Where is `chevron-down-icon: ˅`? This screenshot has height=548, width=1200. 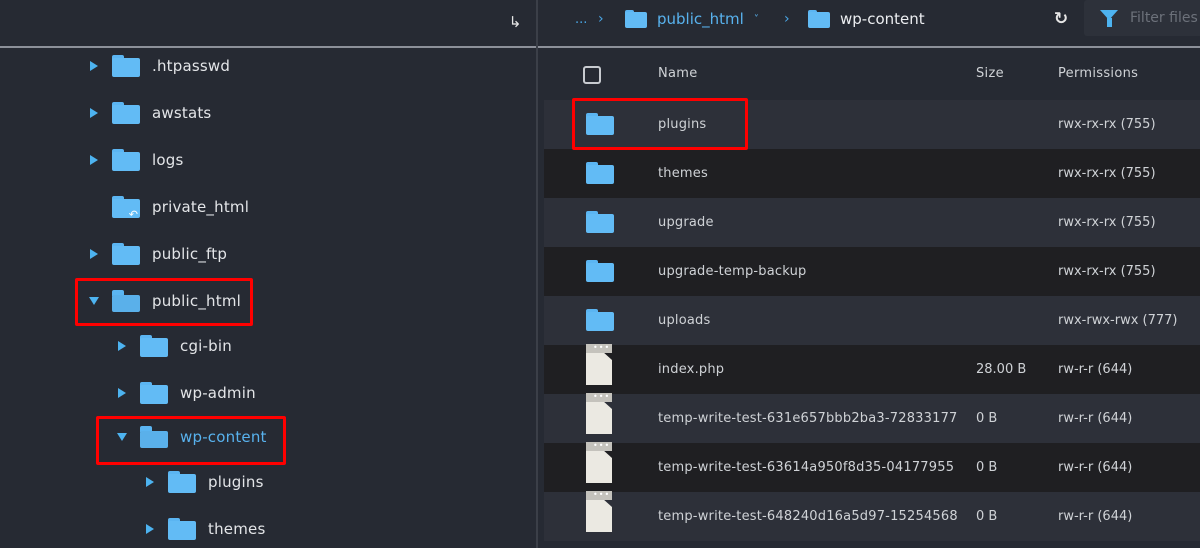 chevron-down-icon: ˅ is located at coordinates (756, 19).